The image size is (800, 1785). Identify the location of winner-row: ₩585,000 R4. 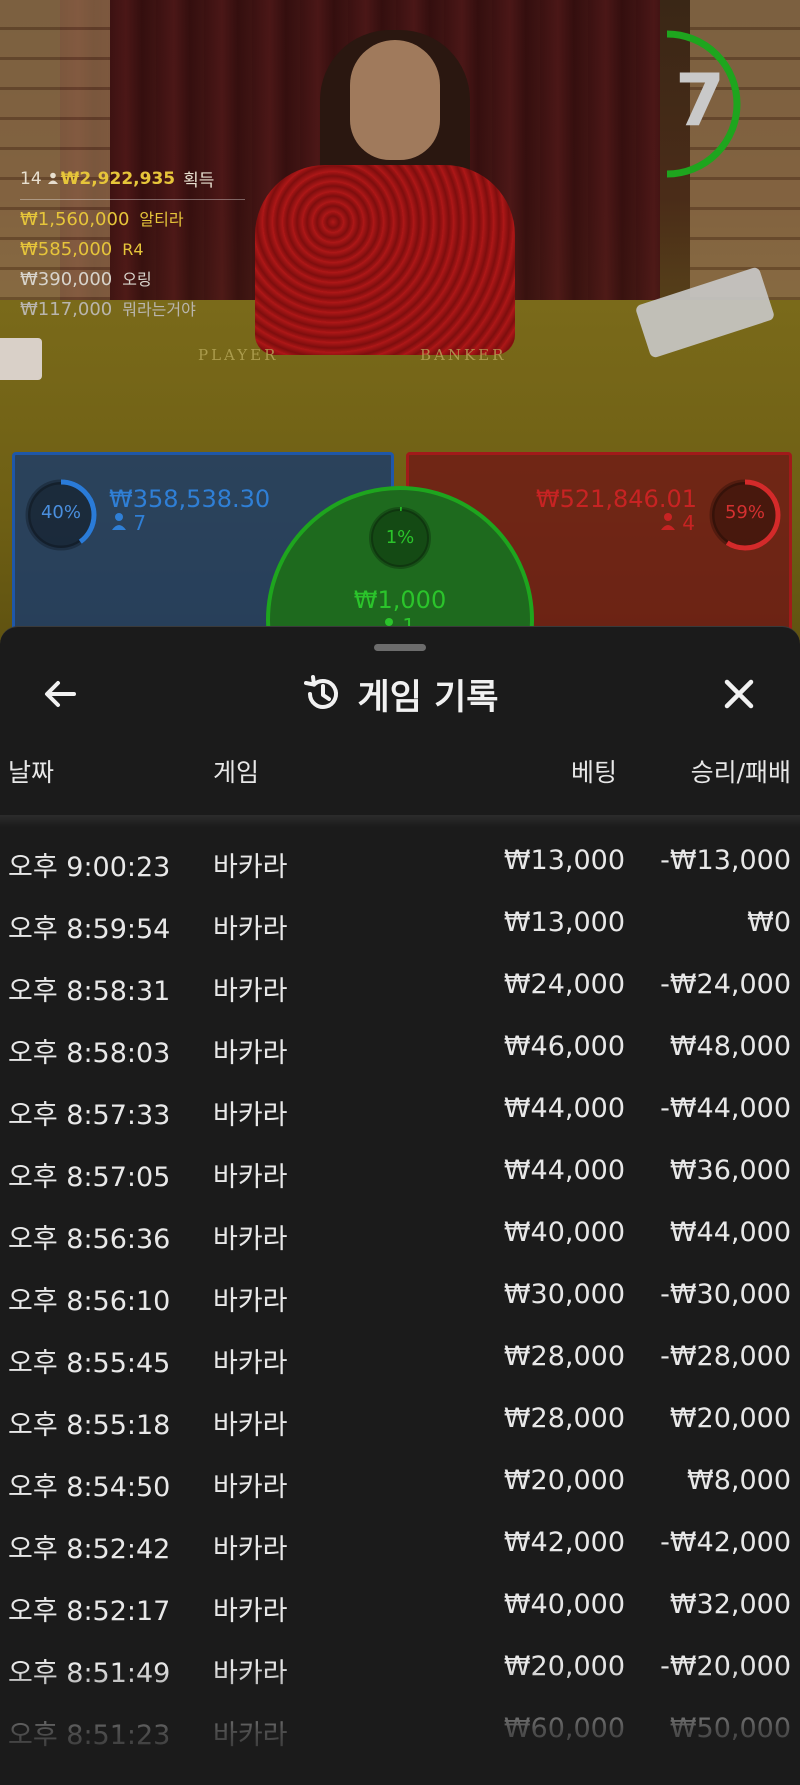
(135, 249).